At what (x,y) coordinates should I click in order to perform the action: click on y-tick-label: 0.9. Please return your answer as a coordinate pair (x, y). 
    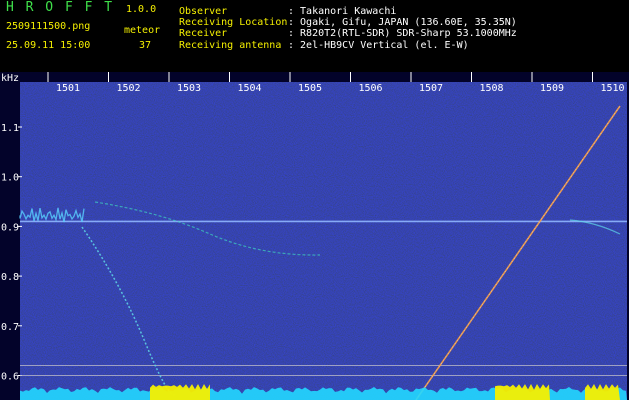
    Looking at the image, I should click on (10, 227).